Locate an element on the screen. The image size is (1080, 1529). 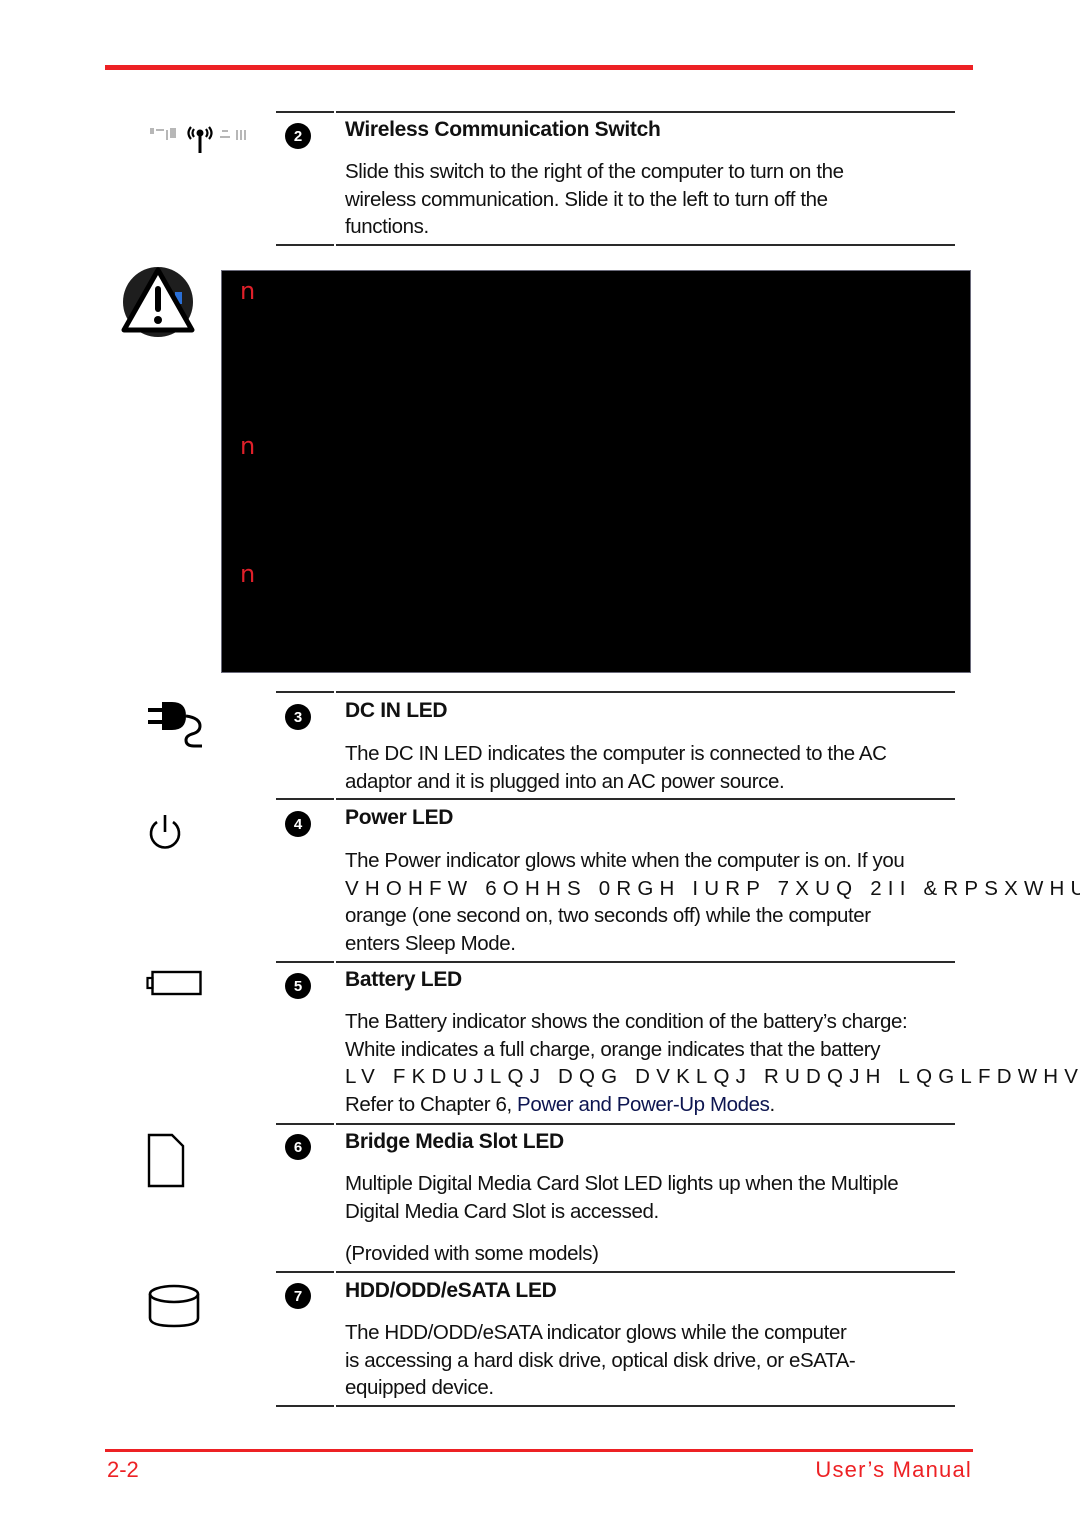
item-title: Power LED is located at coordinates (399, 817).